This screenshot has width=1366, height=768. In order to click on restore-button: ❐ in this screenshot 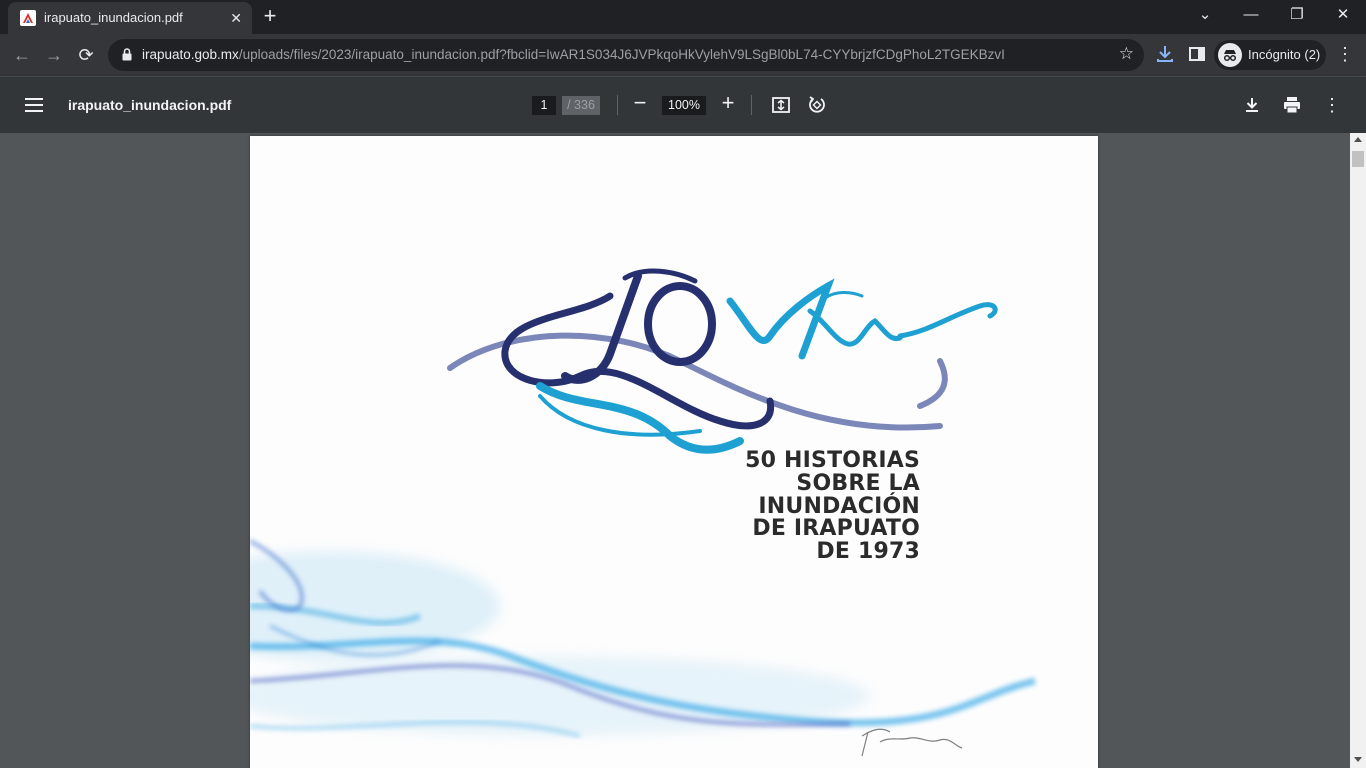, I will do `click(1297, 17)`.